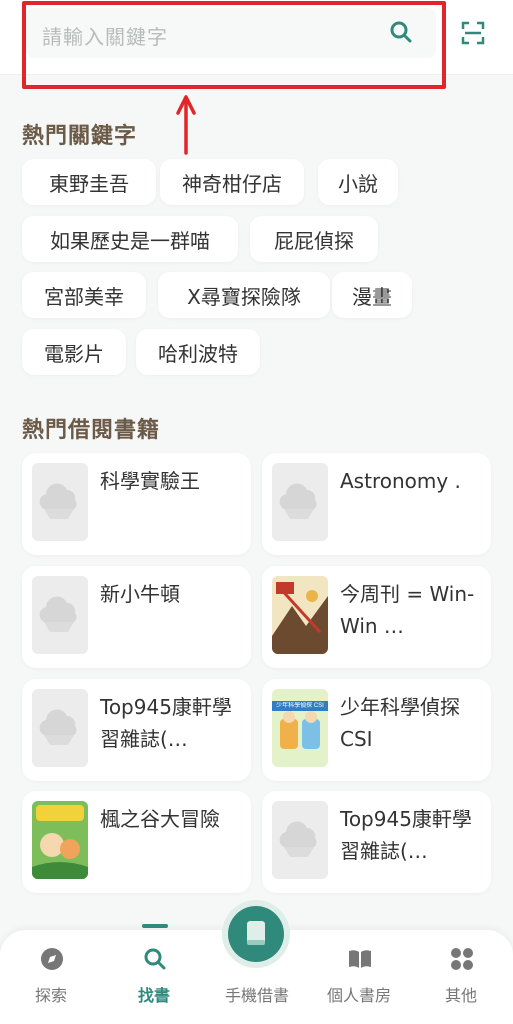 This screenshot has width=513, height=1024. Describe the element at coordinates (186, 125) in the screenshot. I see `annotation-arrow-icon` at that location.